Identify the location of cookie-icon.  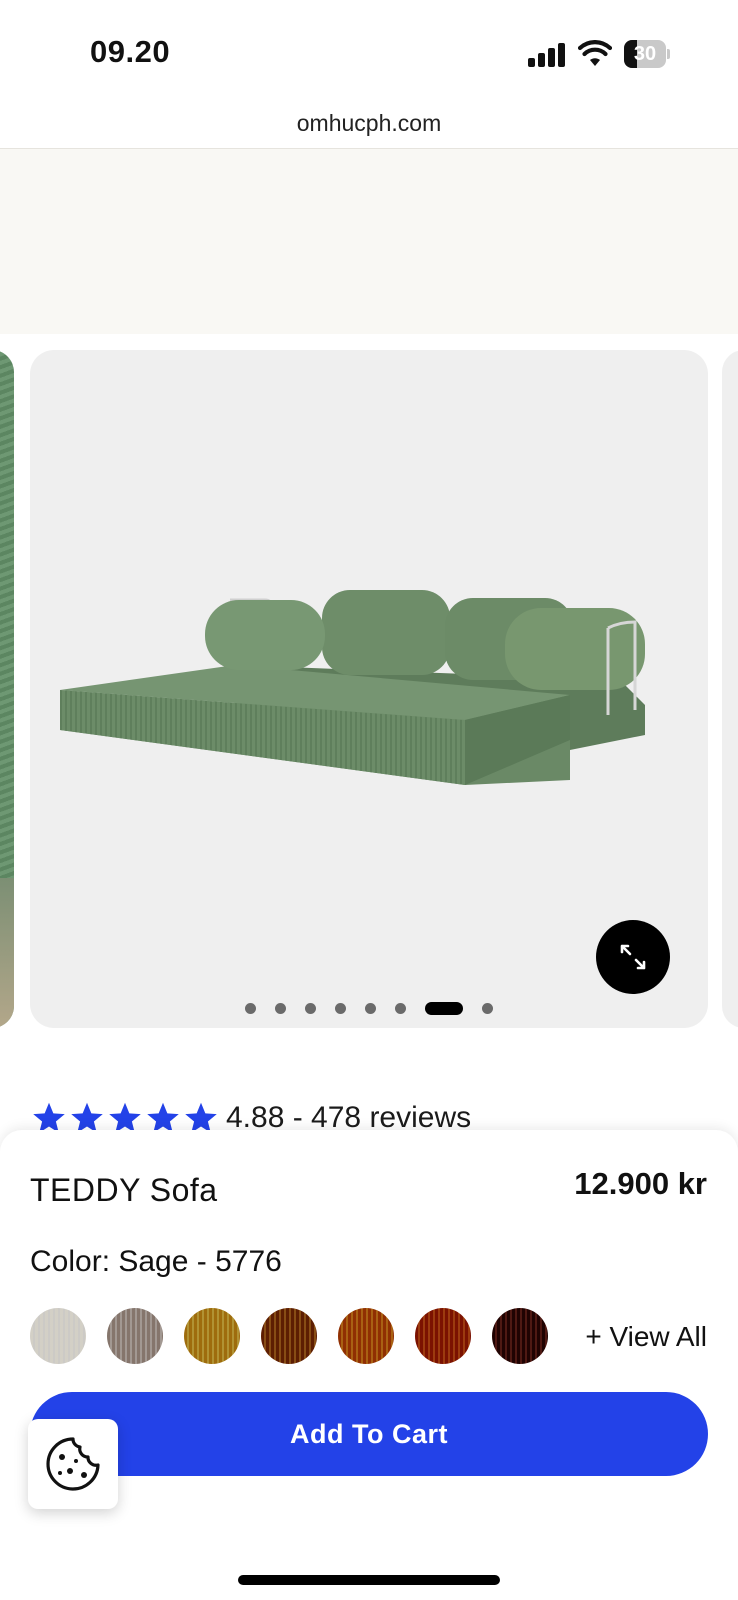
(73, 1464).